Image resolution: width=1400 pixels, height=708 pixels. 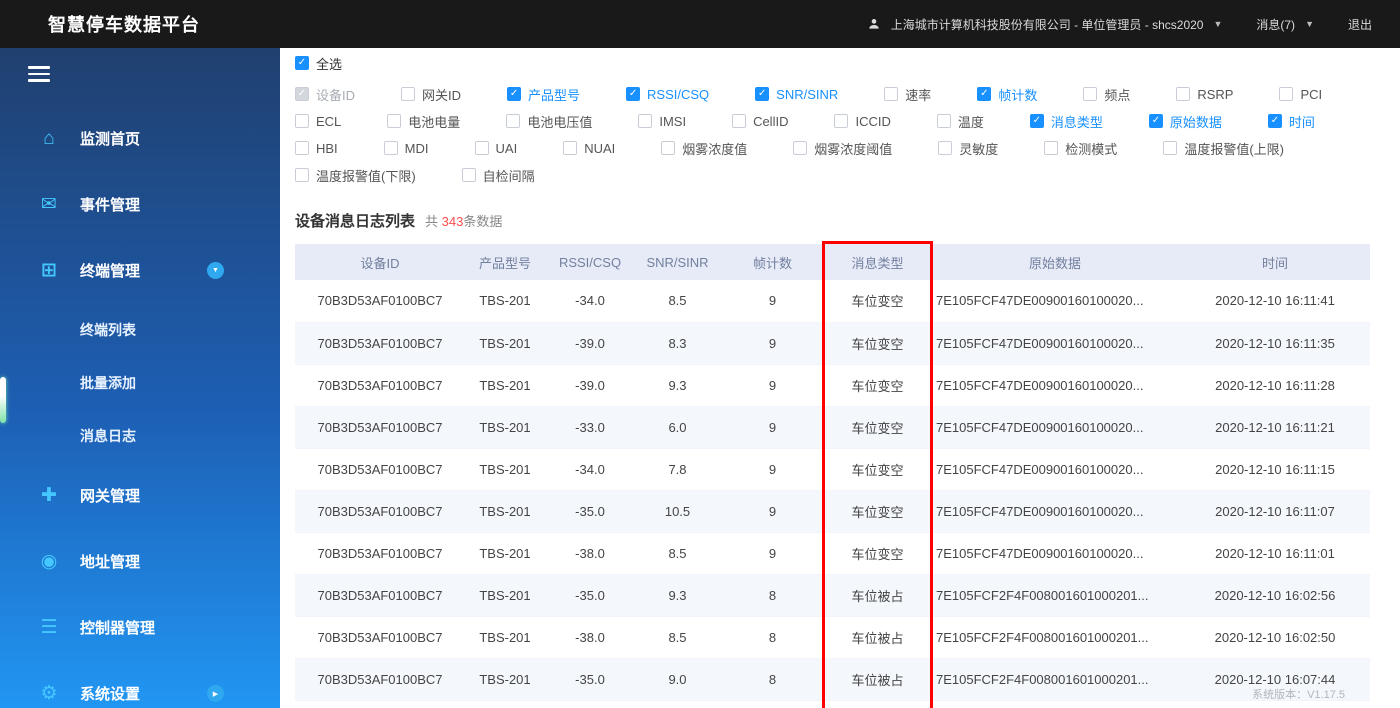 I want to click on cell-rssi_csq: -38.0, so click(x=590, y=553).